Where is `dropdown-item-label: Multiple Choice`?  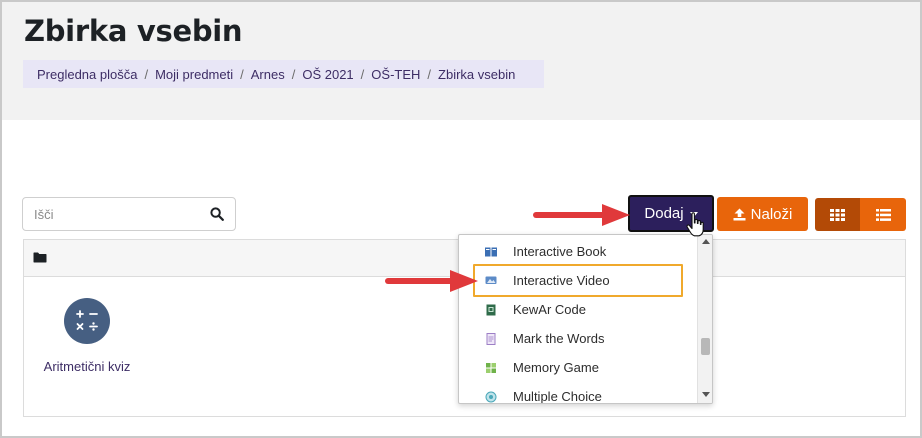
dropdown-item-label: Multiple Choice is located at coordinates (557, 396).